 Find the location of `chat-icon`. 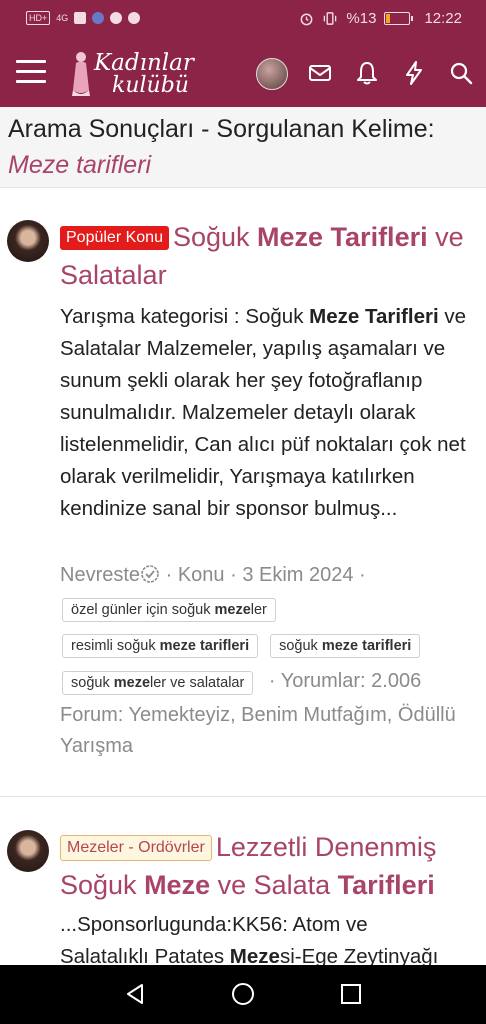

chat-icon is located at coordinates (116, 18).